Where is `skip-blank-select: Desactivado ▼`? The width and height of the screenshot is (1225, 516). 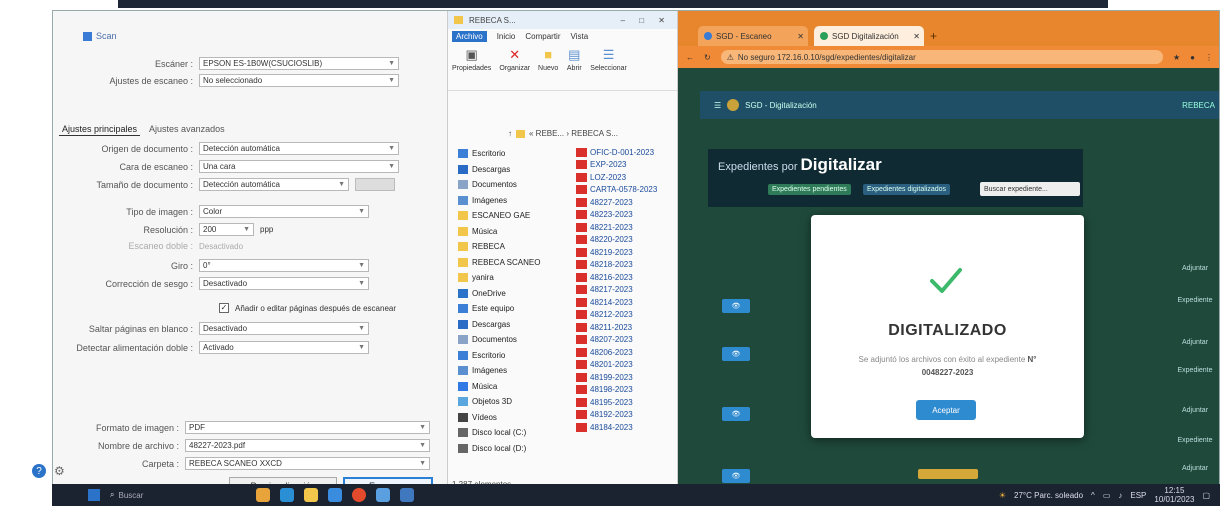
skip-blank-select: Desactivado ▼ is located at coordinates (284, 328).